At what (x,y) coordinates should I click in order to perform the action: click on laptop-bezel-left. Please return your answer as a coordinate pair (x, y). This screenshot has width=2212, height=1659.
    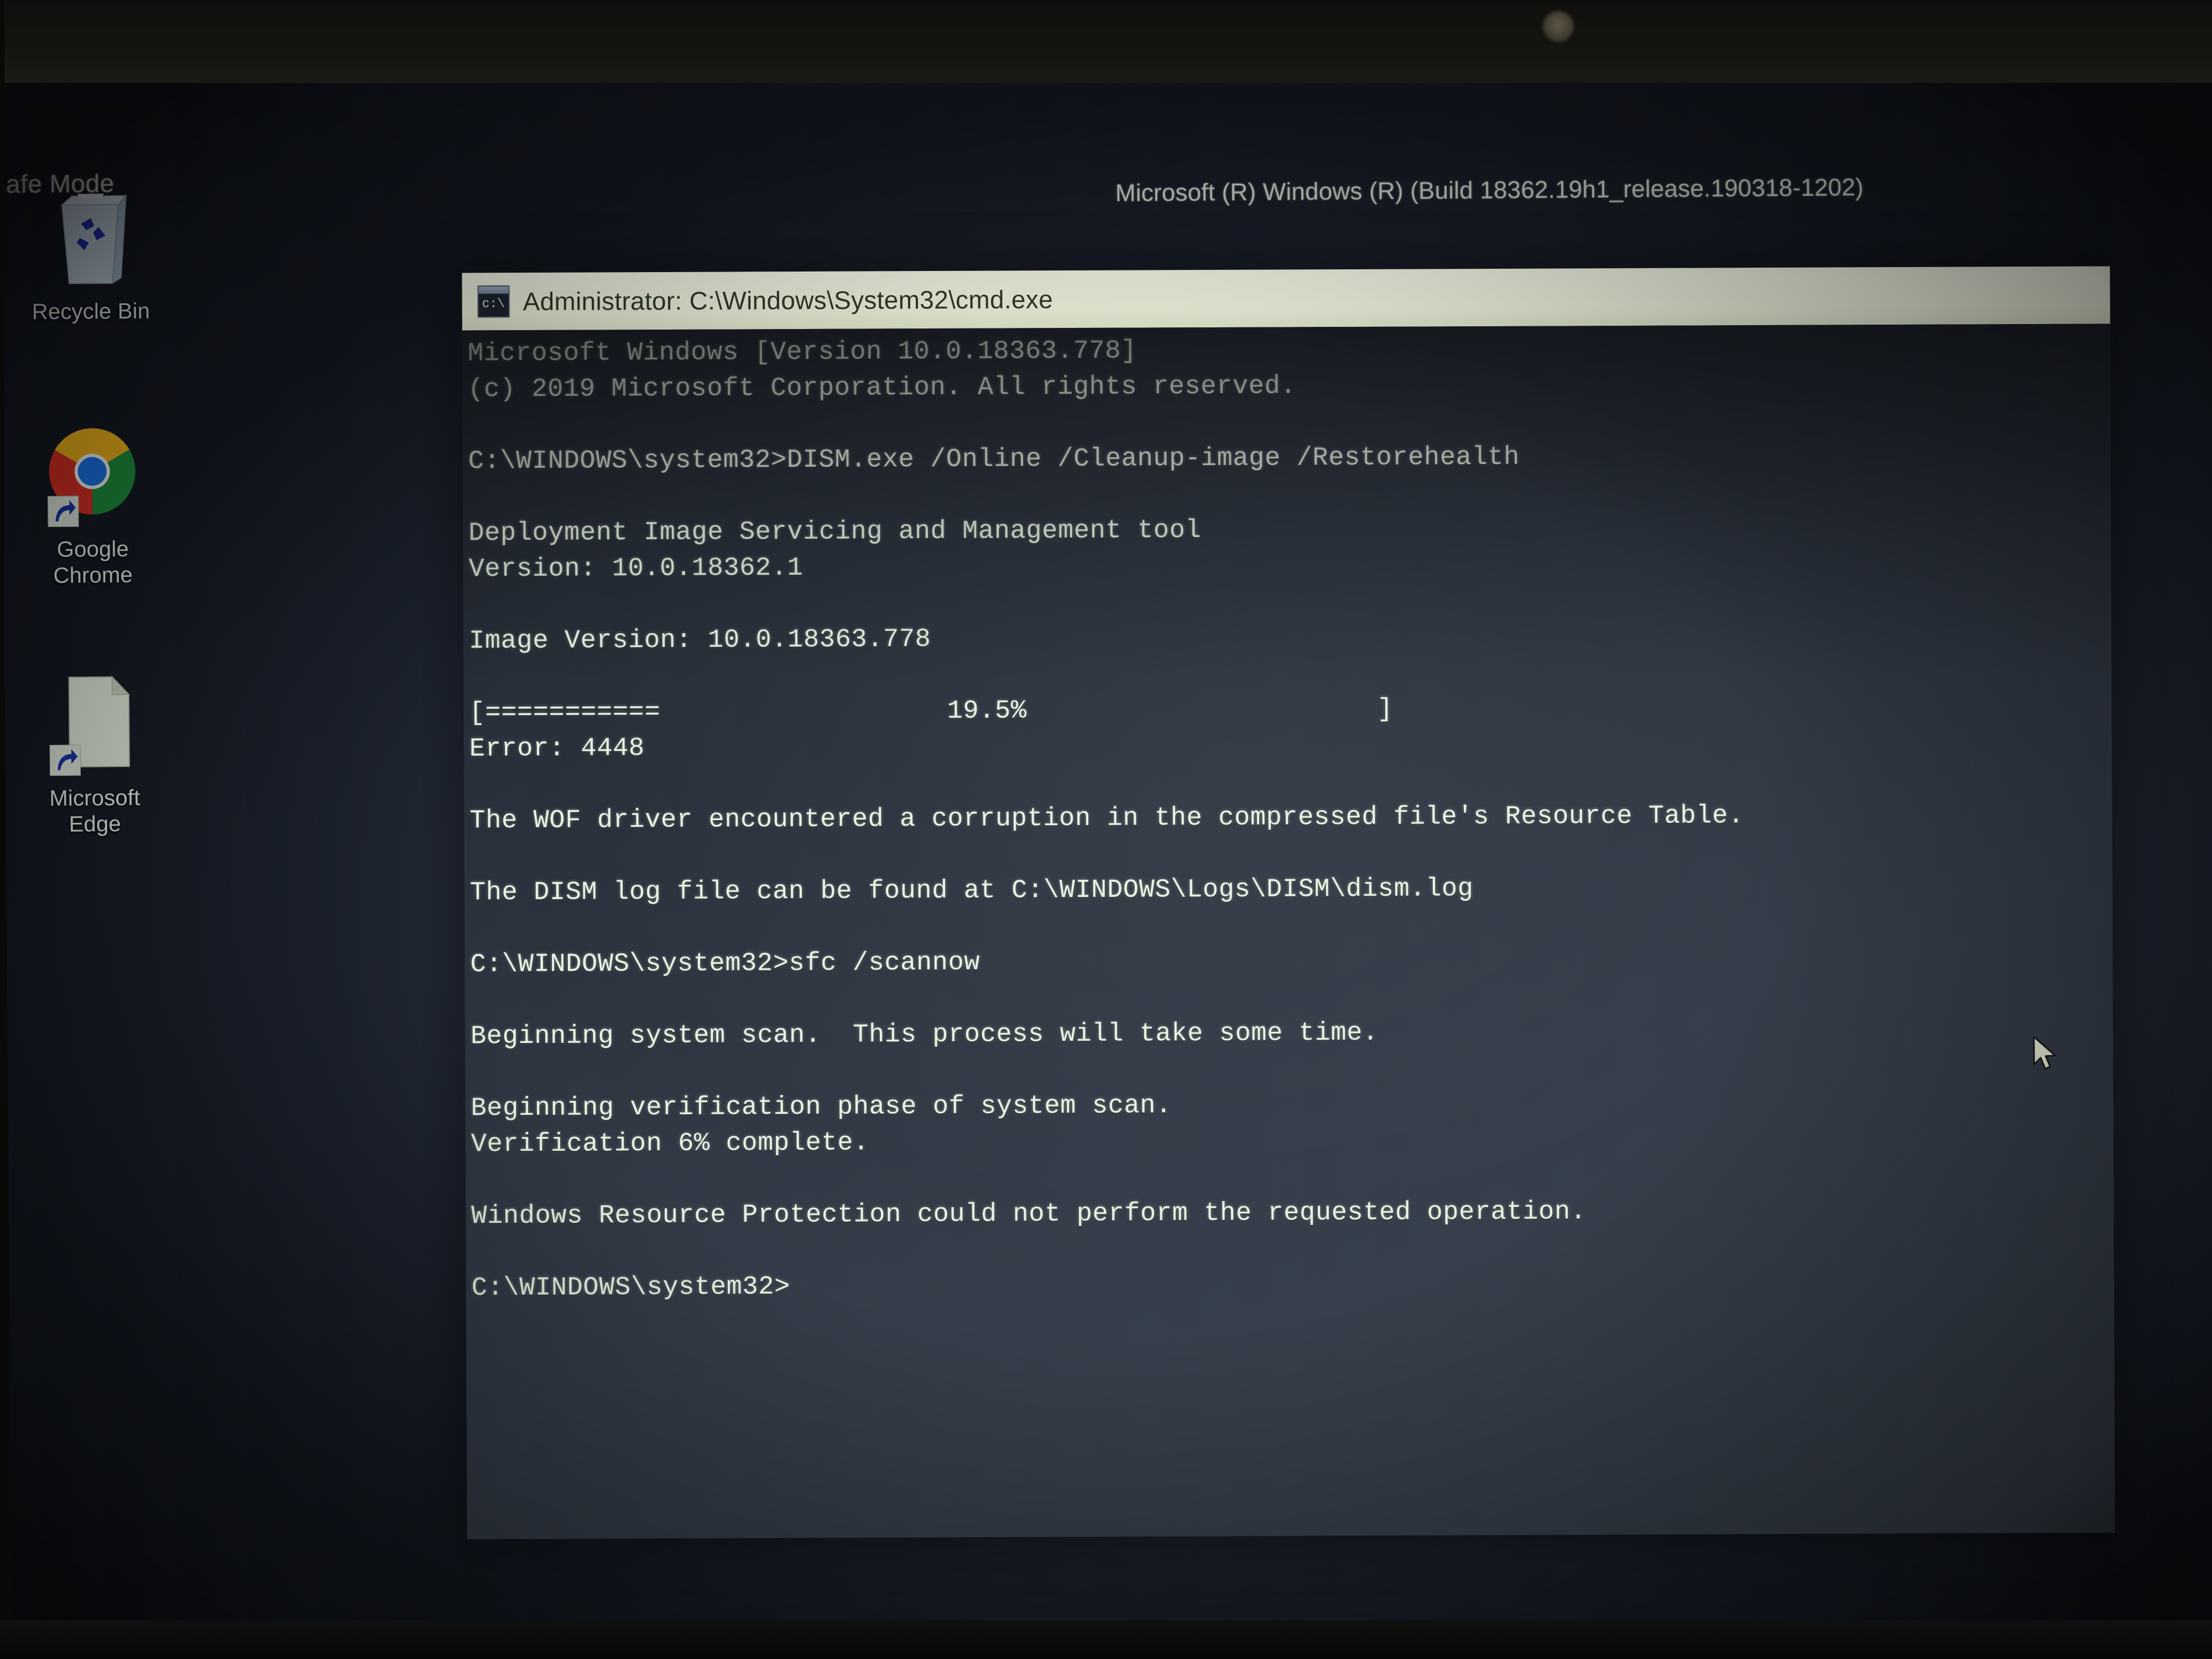
    Looking at the image, I should click on (2, 830).